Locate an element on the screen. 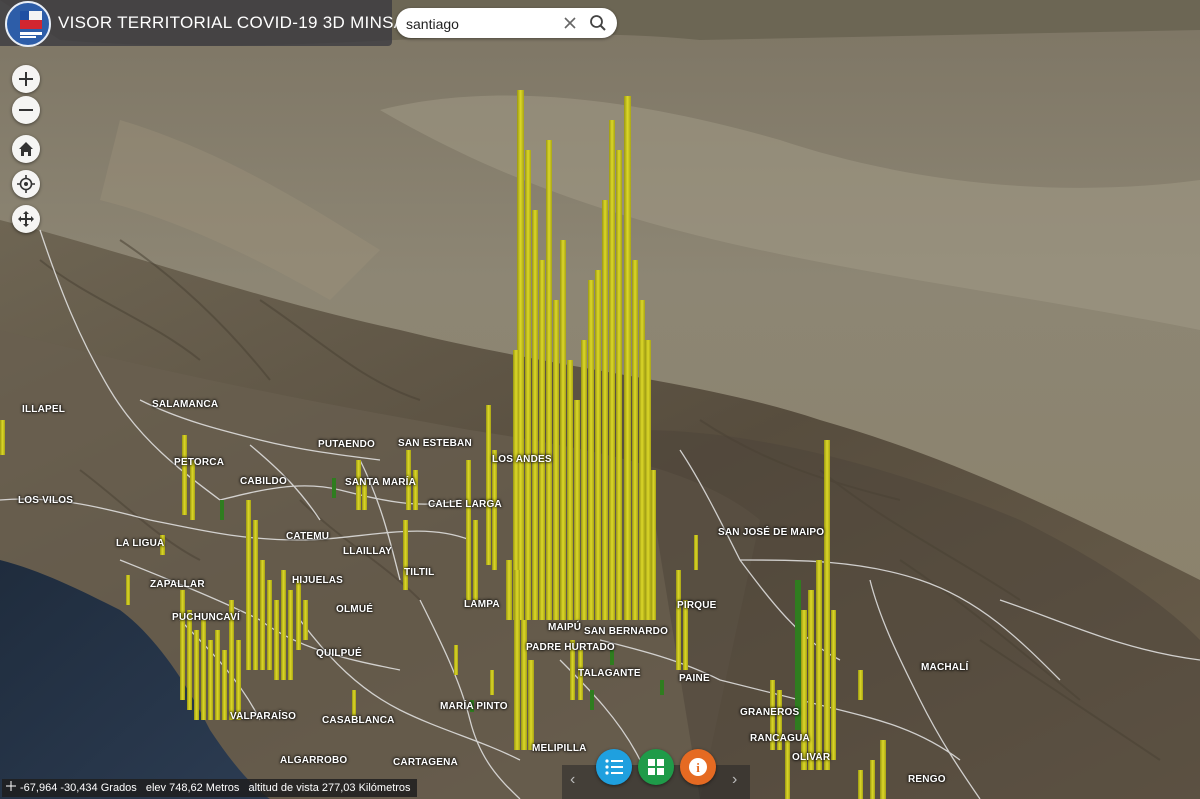 The width and height of the screenshot is (1200, 799). zoom-in-button is located at coordinates (26, 79).